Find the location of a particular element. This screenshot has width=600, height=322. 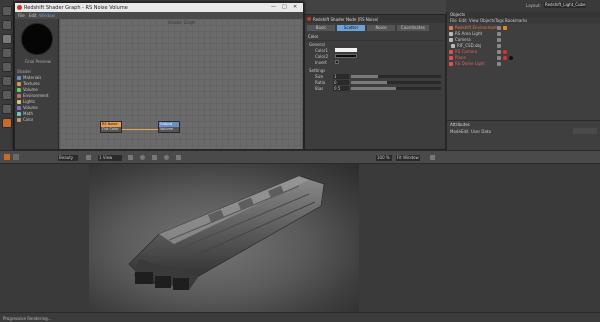

zoom-field: 100 % is located at coordinates (384, 158).